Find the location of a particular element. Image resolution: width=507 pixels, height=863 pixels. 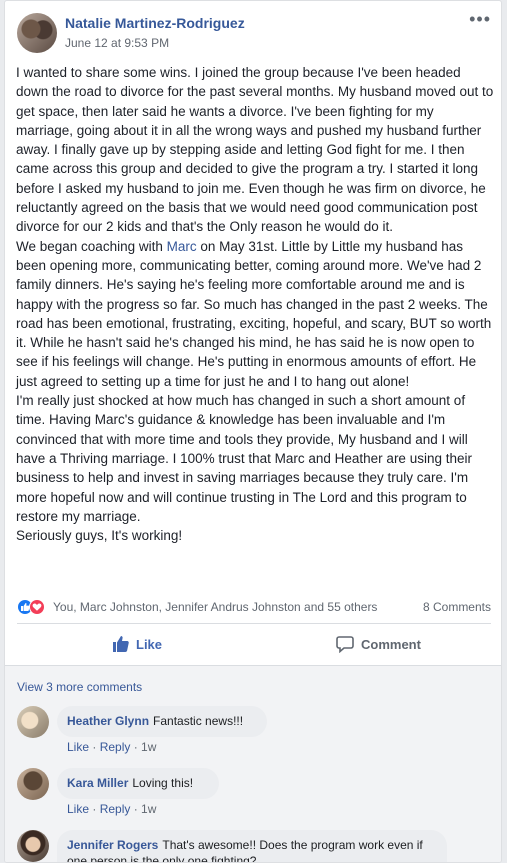

comments-count: 8 Comments is located at coordinates (457, 607).